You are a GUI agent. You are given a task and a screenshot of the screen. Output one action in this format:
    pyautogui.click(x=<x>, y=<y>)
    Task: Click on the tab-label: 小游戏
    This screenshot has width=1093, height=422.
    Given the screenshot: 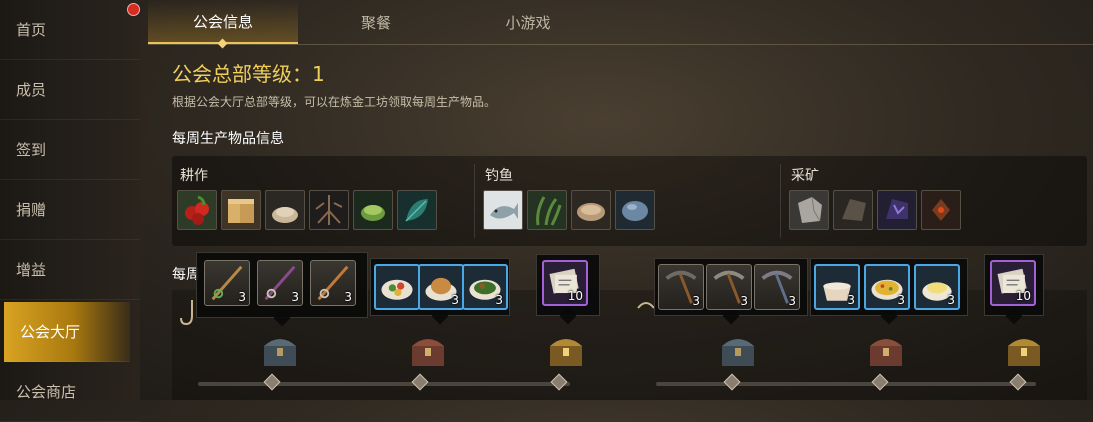 What is the action you would take?
    pyautogui.click(x=528, y=22)
    